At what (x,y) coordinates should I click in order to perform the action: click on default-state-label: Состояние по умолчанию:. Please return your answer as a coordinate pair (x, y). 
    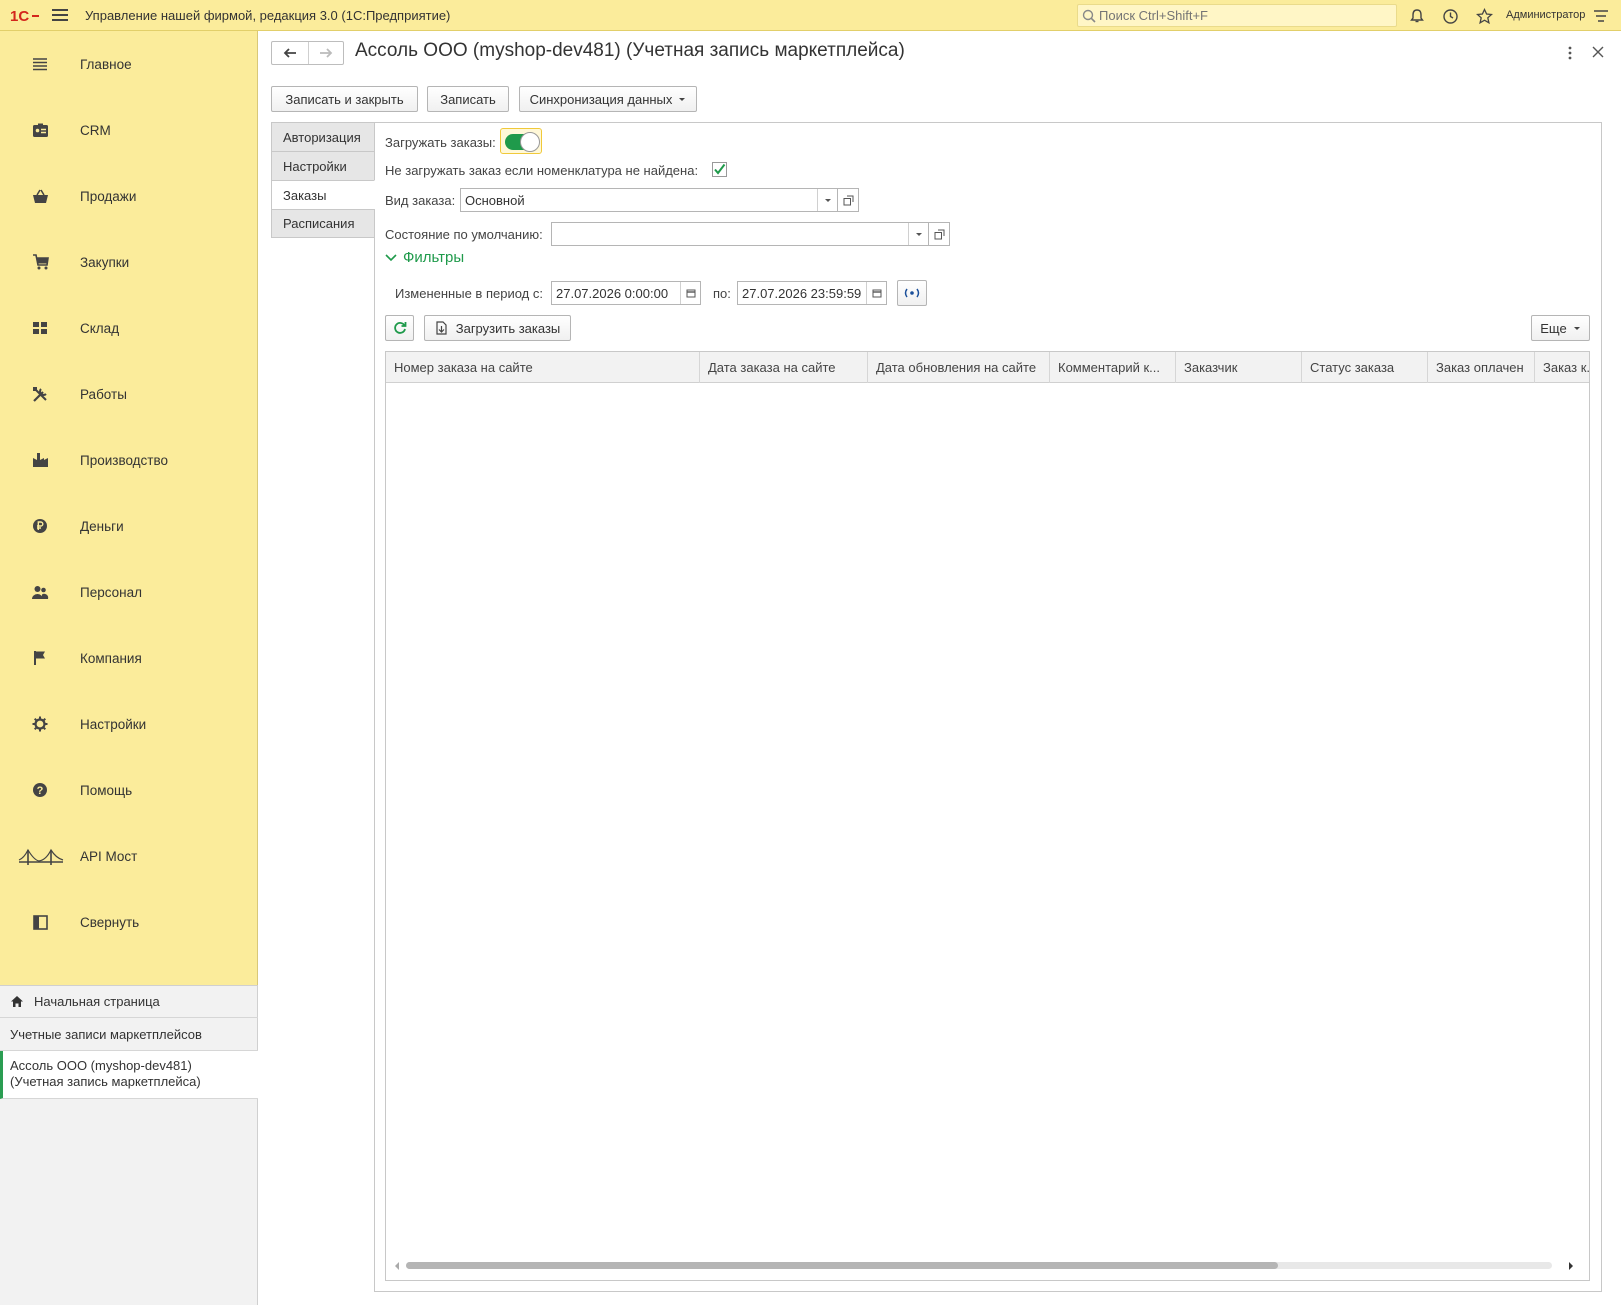
    Looking at the image, I should click on (464, 234).